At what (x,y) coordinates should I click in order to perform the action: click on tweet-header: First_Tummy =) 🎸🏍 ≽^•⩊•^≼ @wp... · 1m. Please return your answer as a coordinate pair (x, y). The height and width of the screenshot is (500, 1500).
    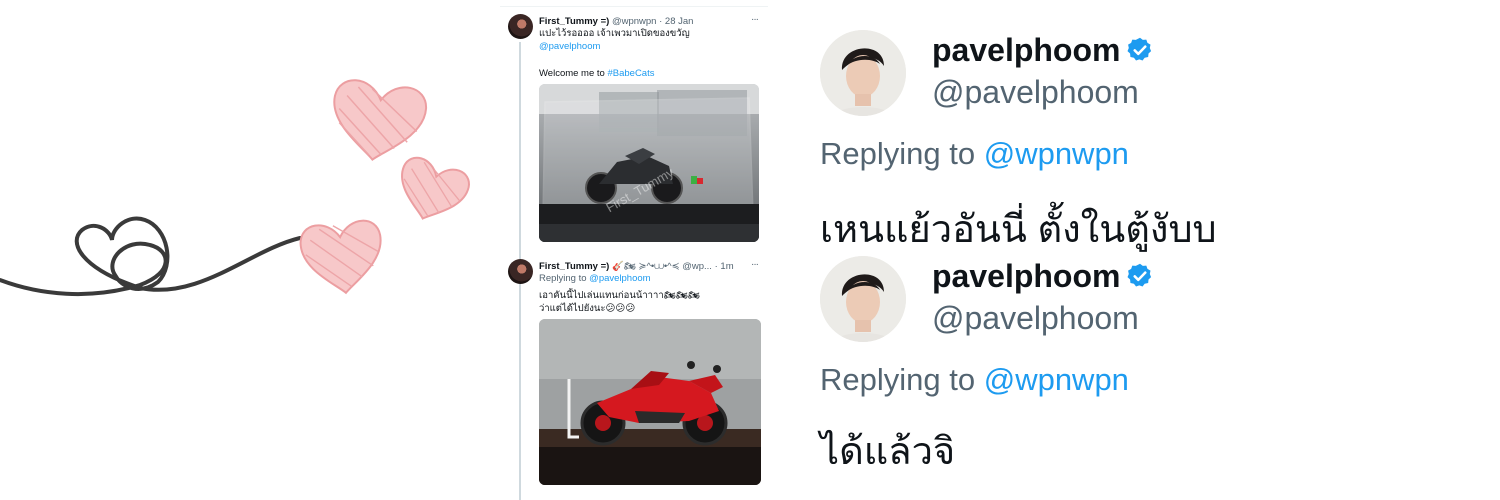
    Looking at the image, I should click on (653, 266).